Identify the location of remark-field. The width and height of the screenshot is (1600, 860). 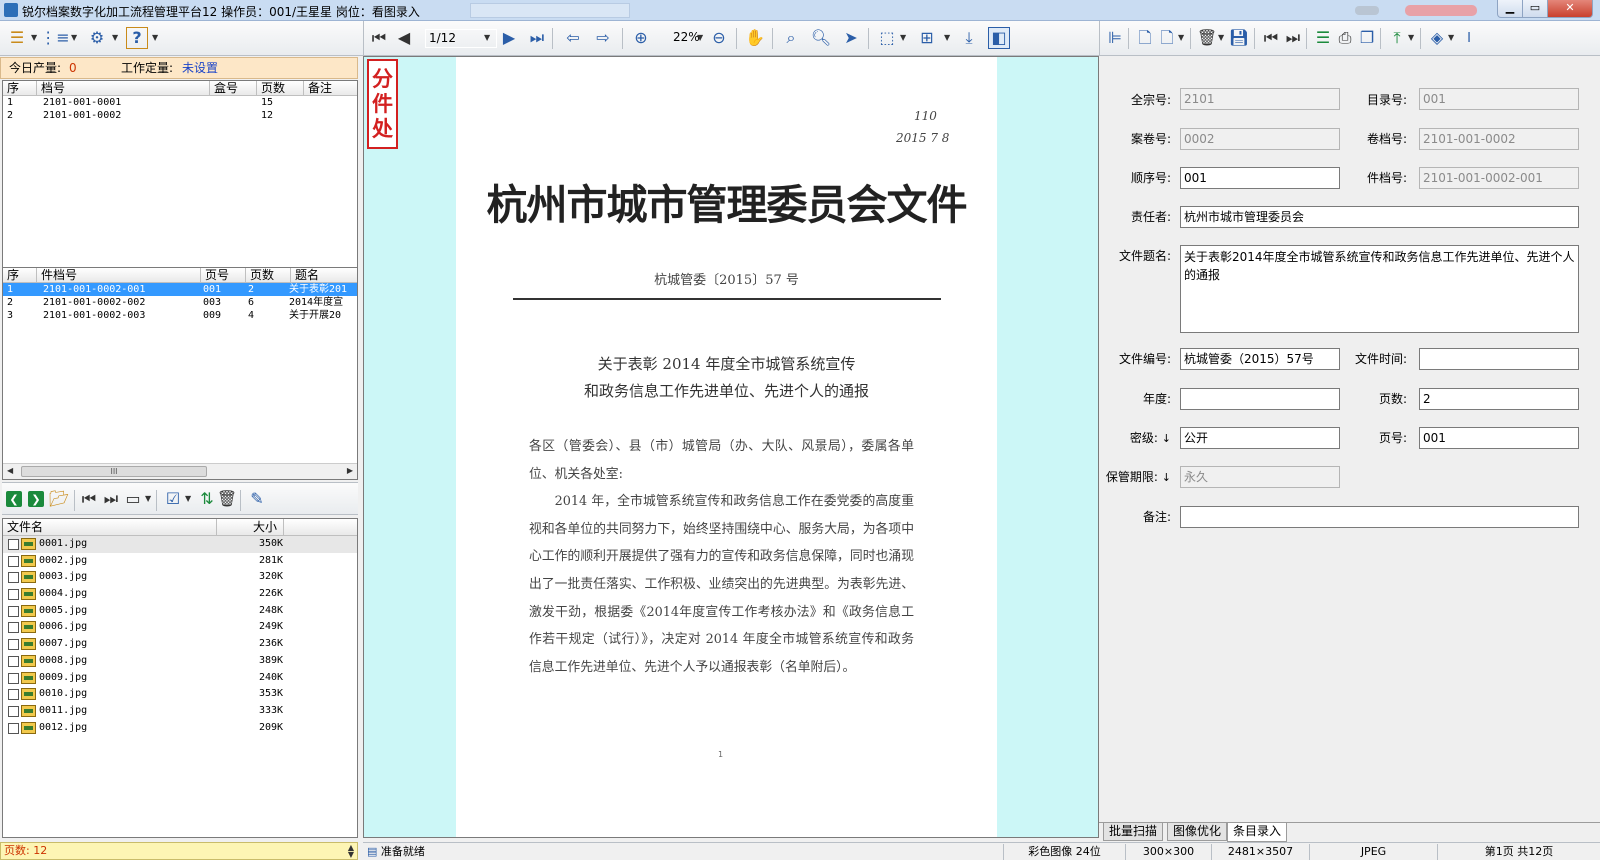
(1379, 517).